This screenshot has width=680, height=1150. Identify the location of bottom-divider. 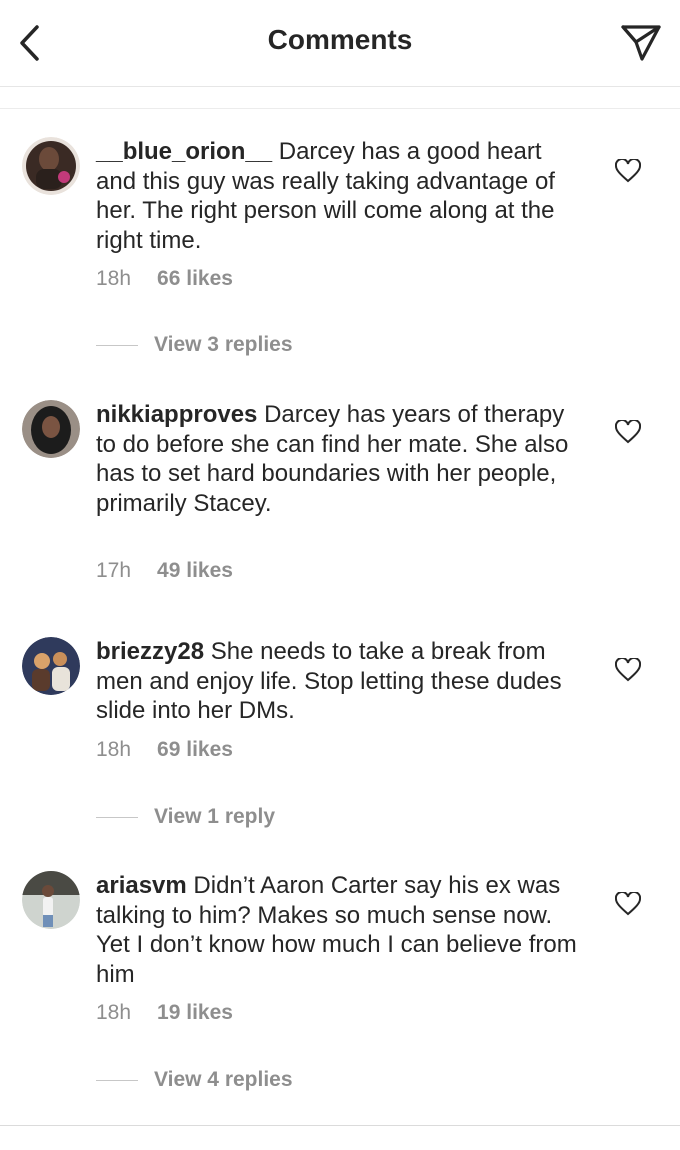
(340, 1125).